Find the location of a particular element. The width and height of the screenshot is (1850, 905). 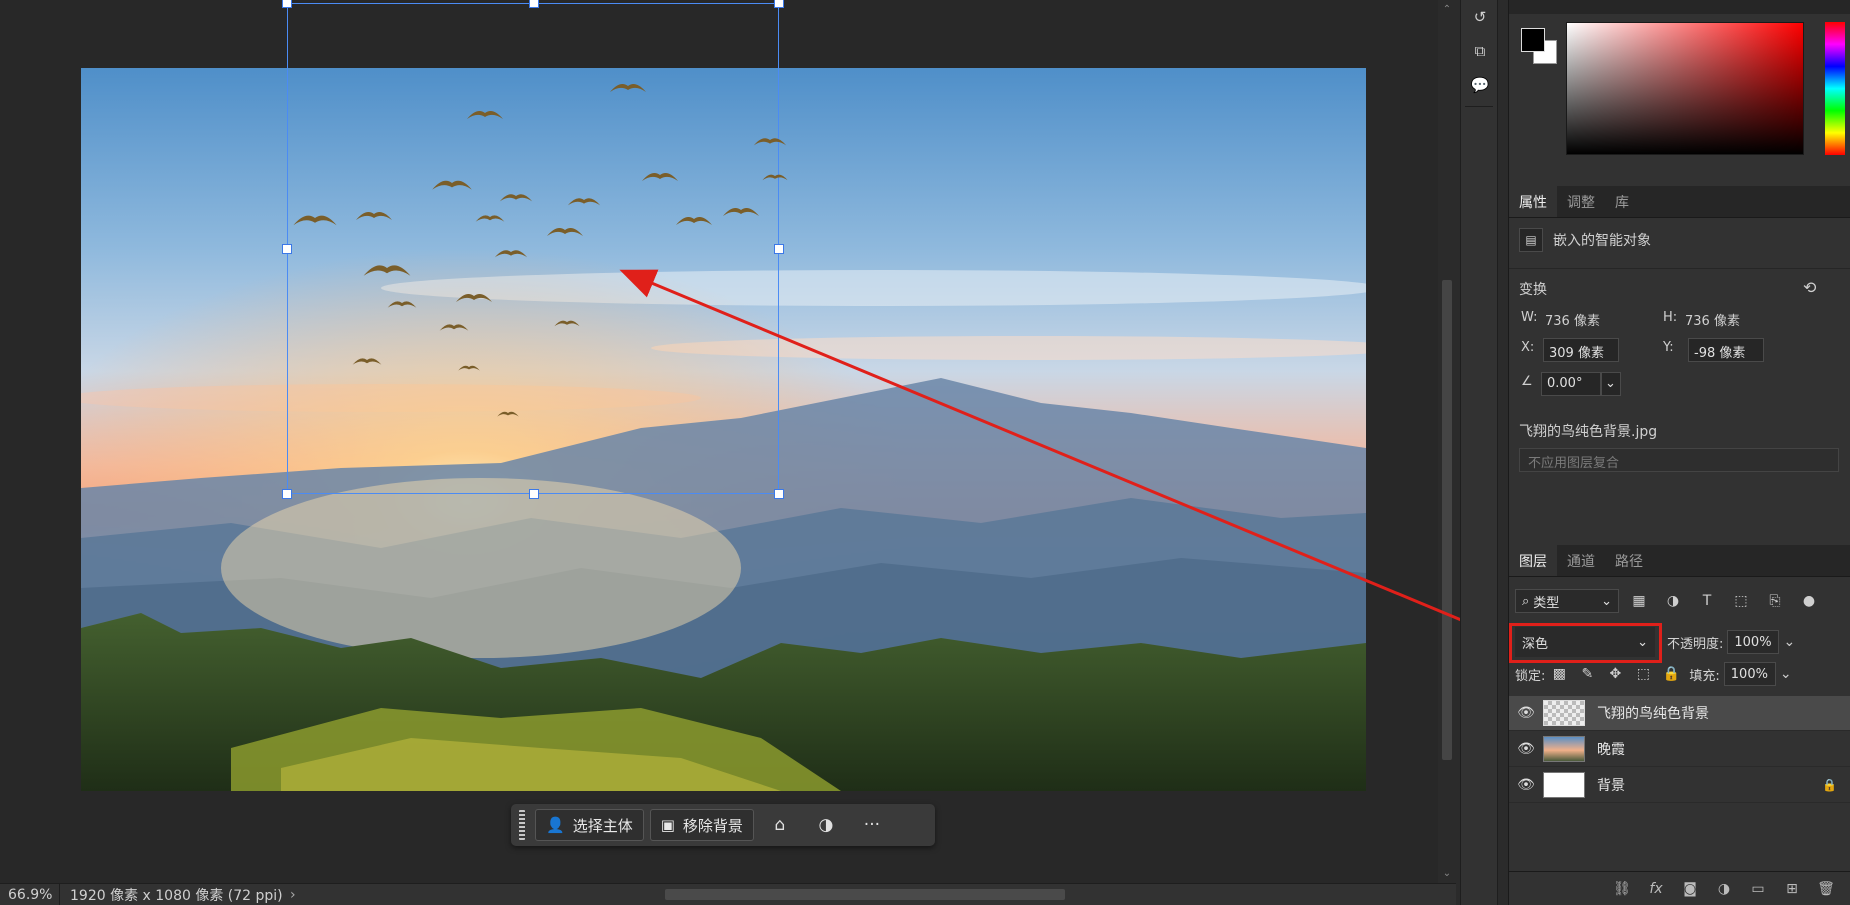

layer-row-sunset: 👁 晚霞 is located at coordinates (1679, 749).